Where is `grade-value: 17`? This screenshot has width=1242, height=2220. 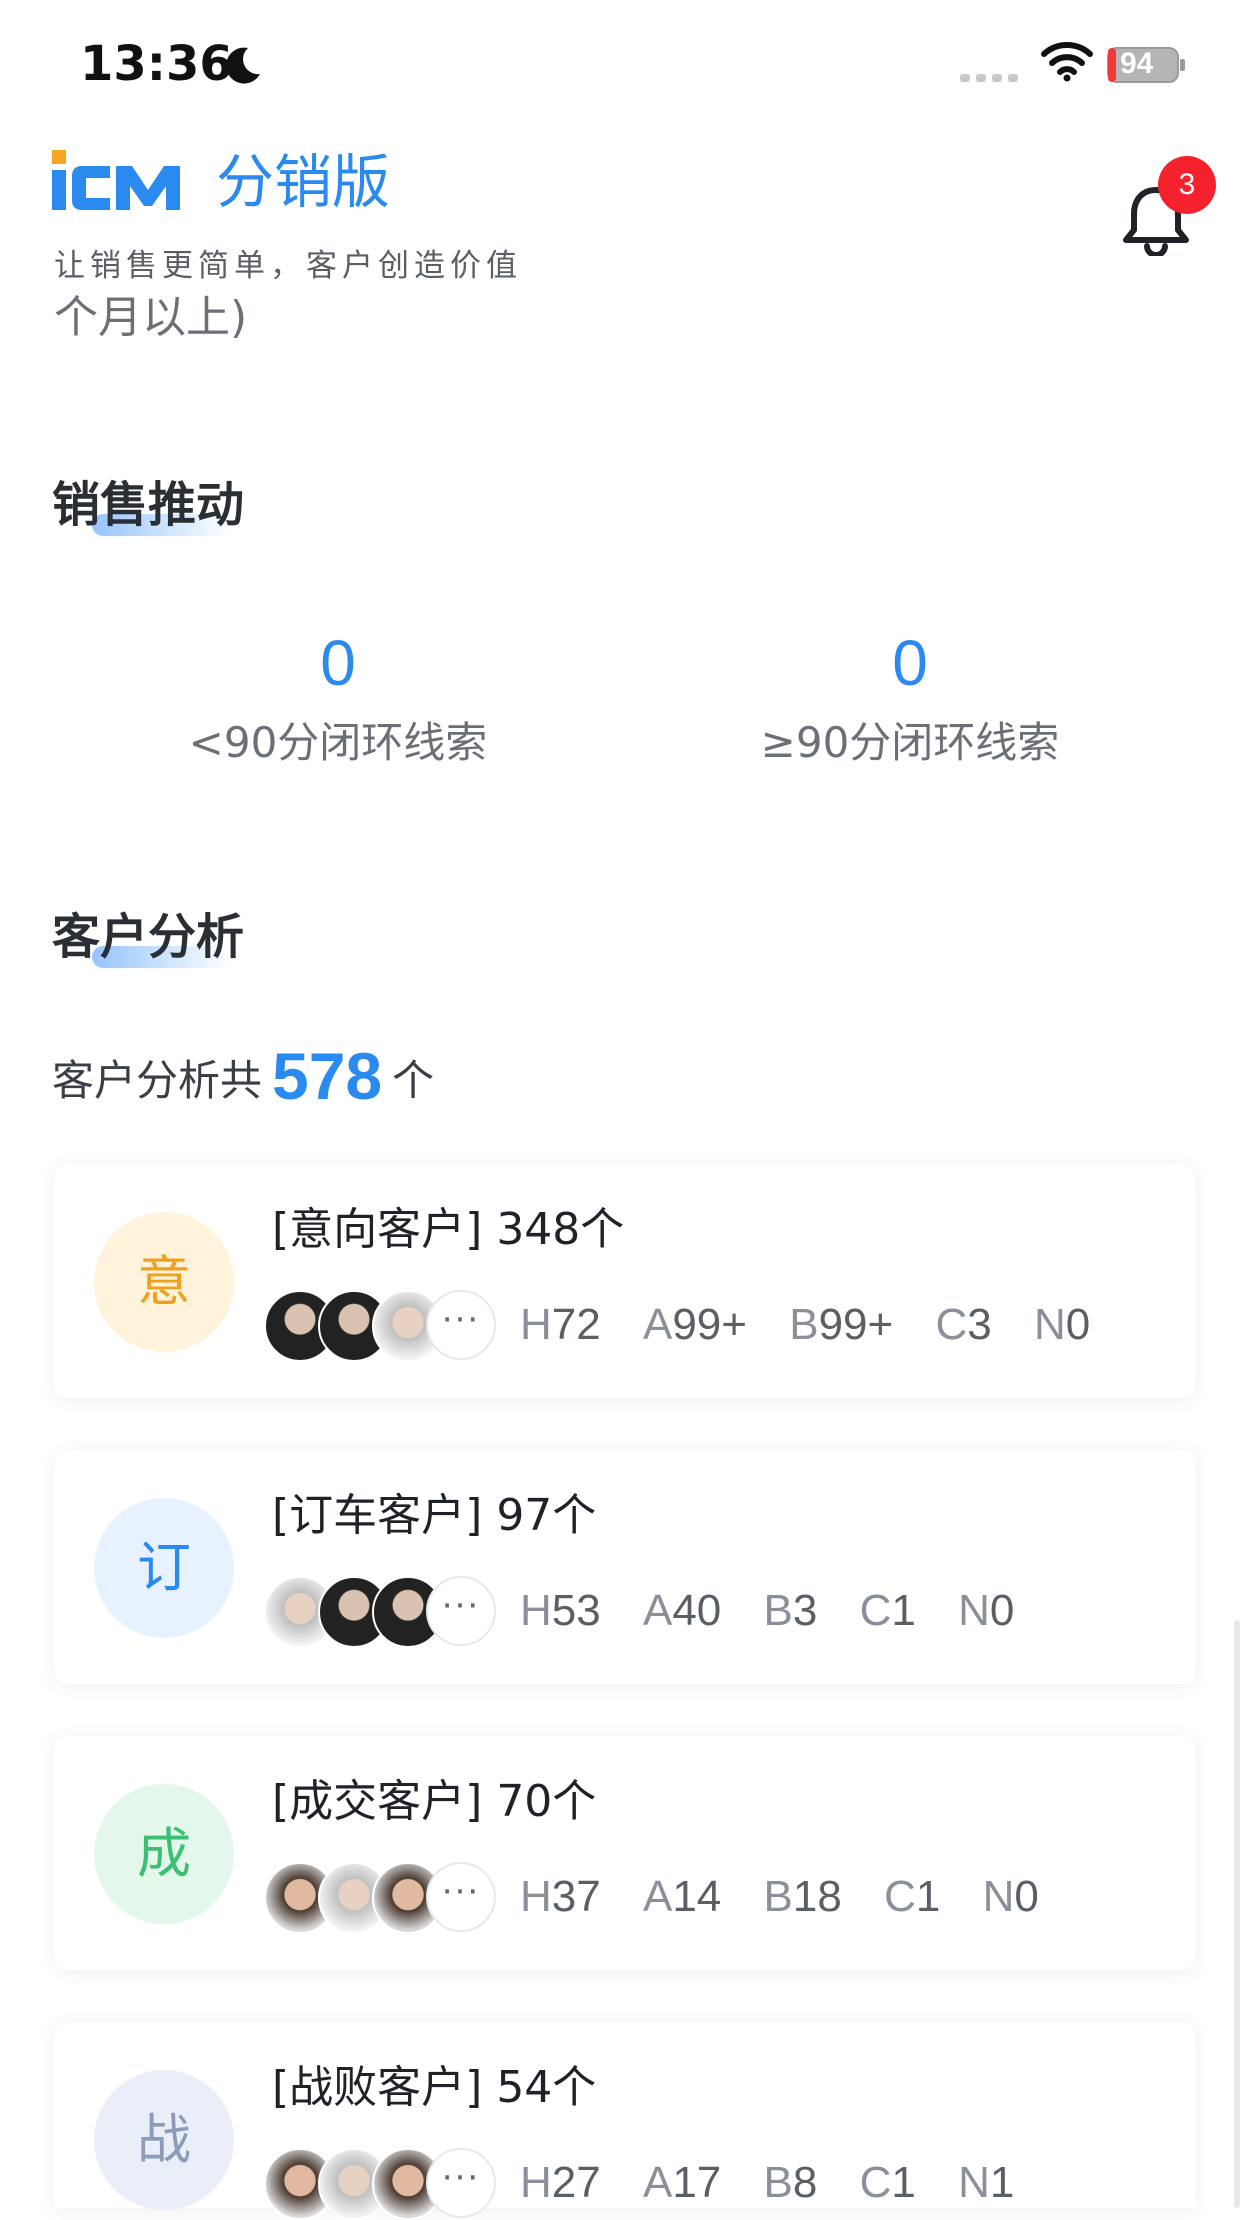 grade-value: 17 is located at coordinates (697, 2182).